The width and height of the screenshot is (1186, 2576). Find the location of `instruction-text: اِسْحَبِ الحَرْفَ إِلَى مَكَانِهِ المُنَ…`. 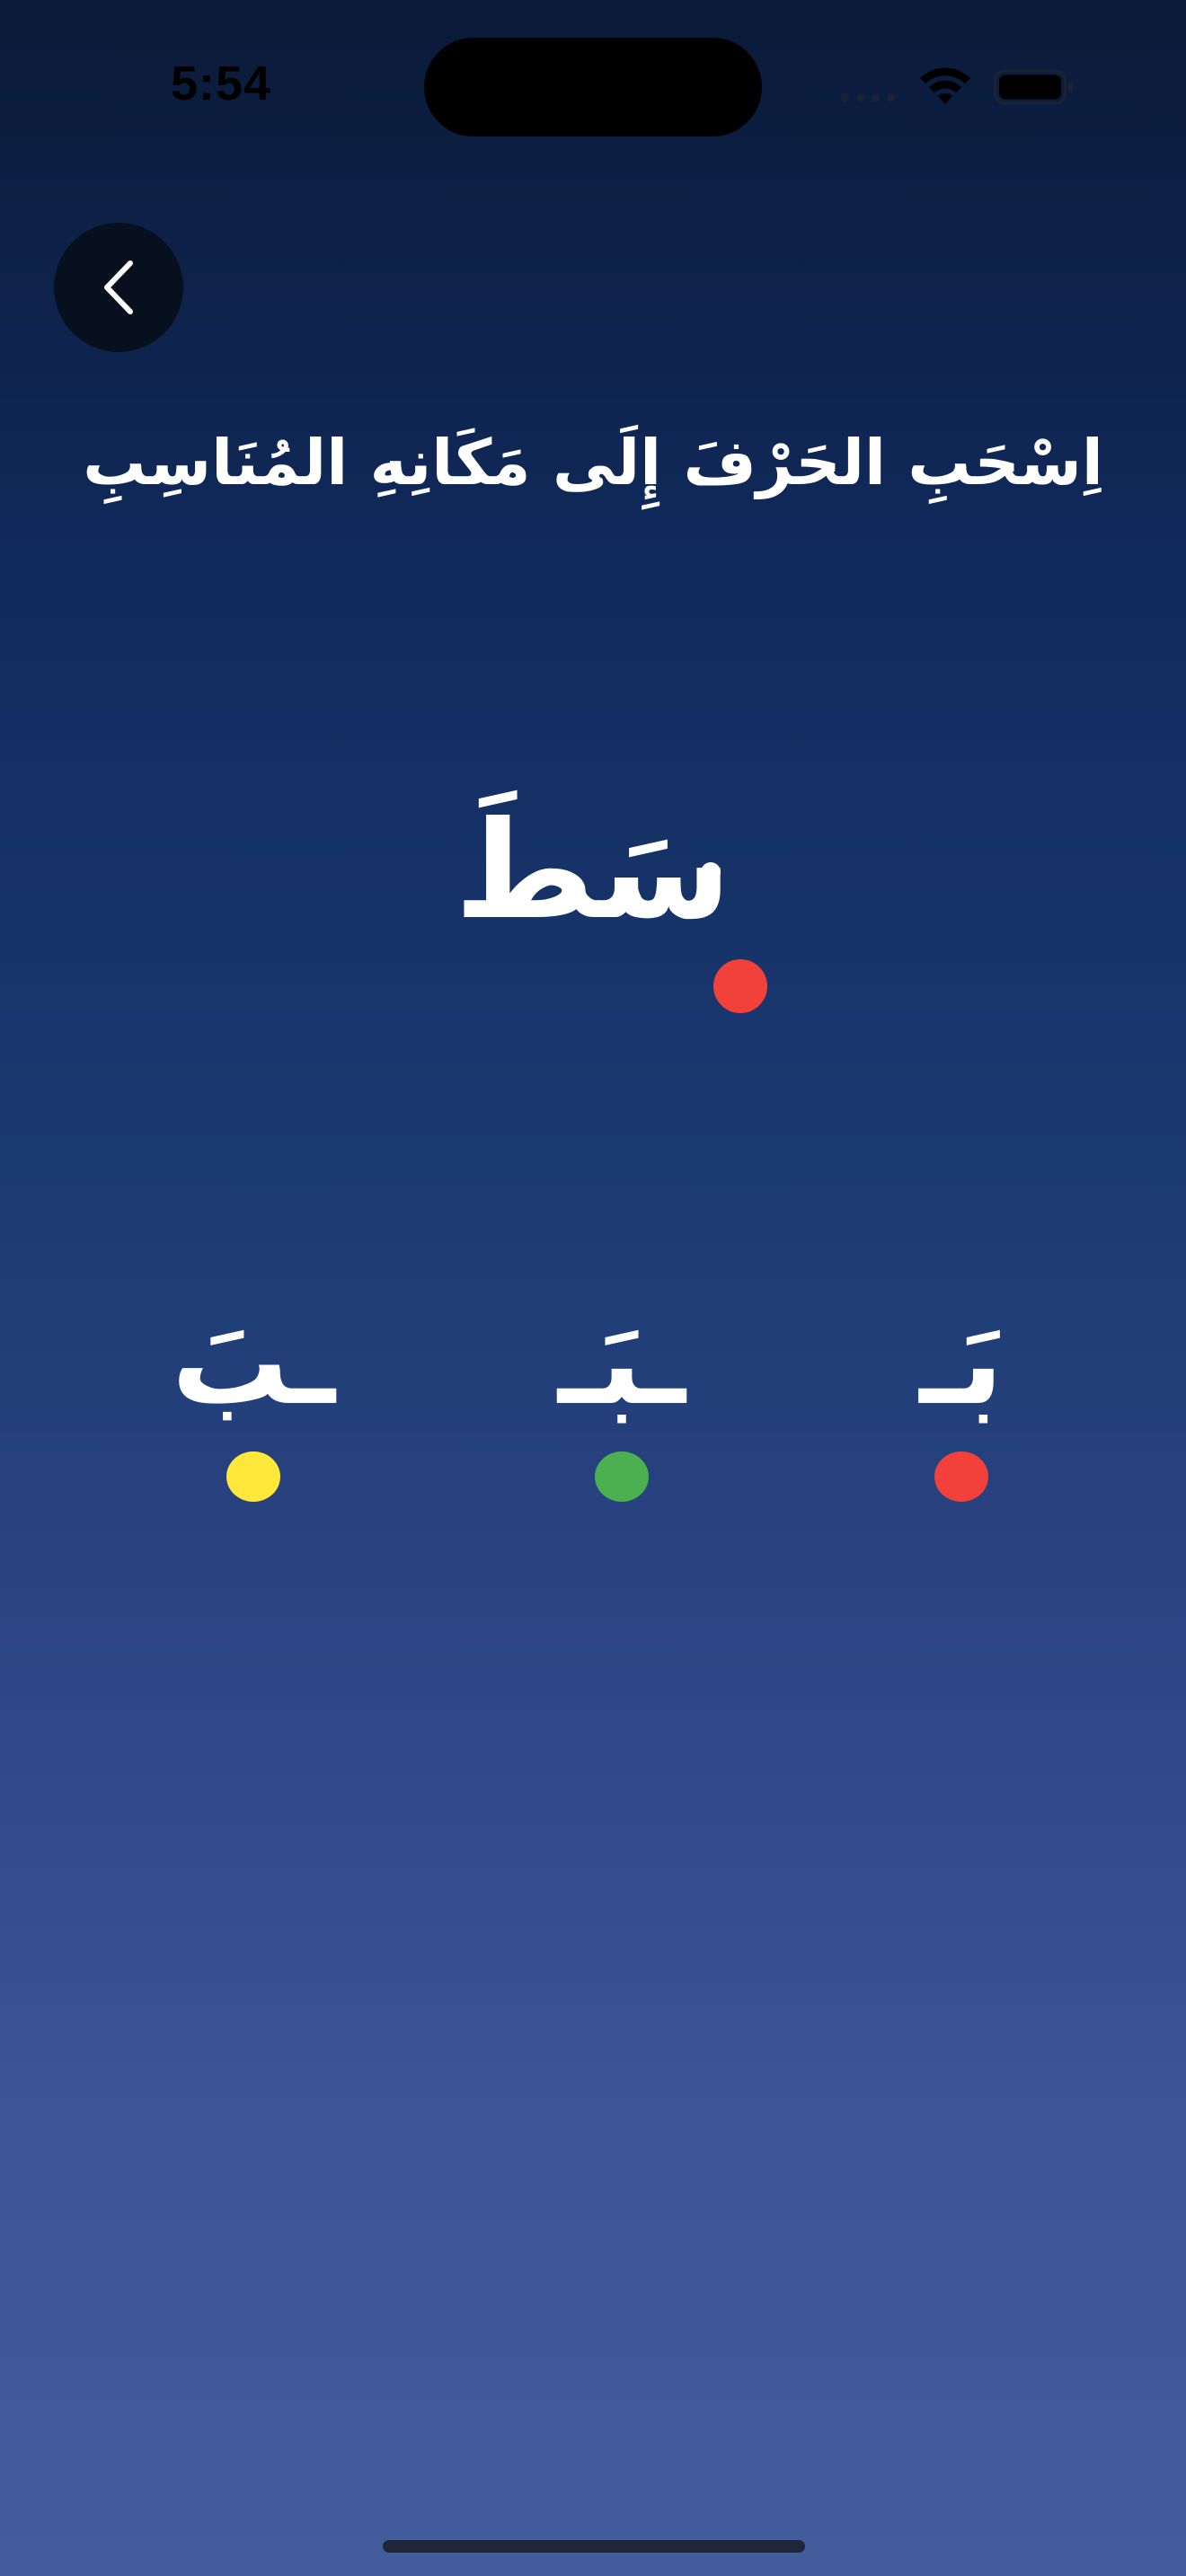

instruction-text: اِسْحَبِ الحَرْفَ إِلَى مَكَانِهِ المُنَ… is located at coordinates (593, 462).